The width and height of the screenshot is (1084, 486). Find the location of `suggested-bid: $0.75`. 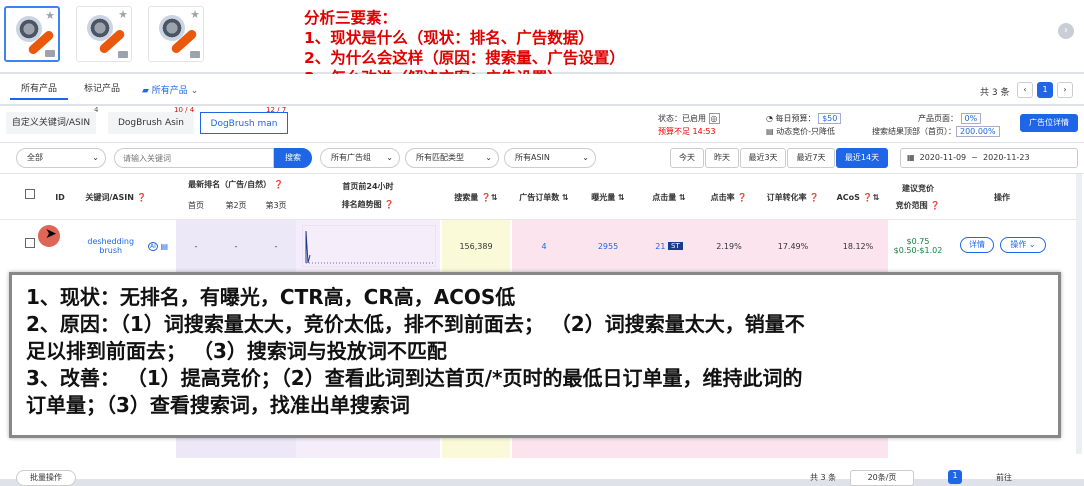

suggested-bid: $0.75 is located at coordinates (918, 241).